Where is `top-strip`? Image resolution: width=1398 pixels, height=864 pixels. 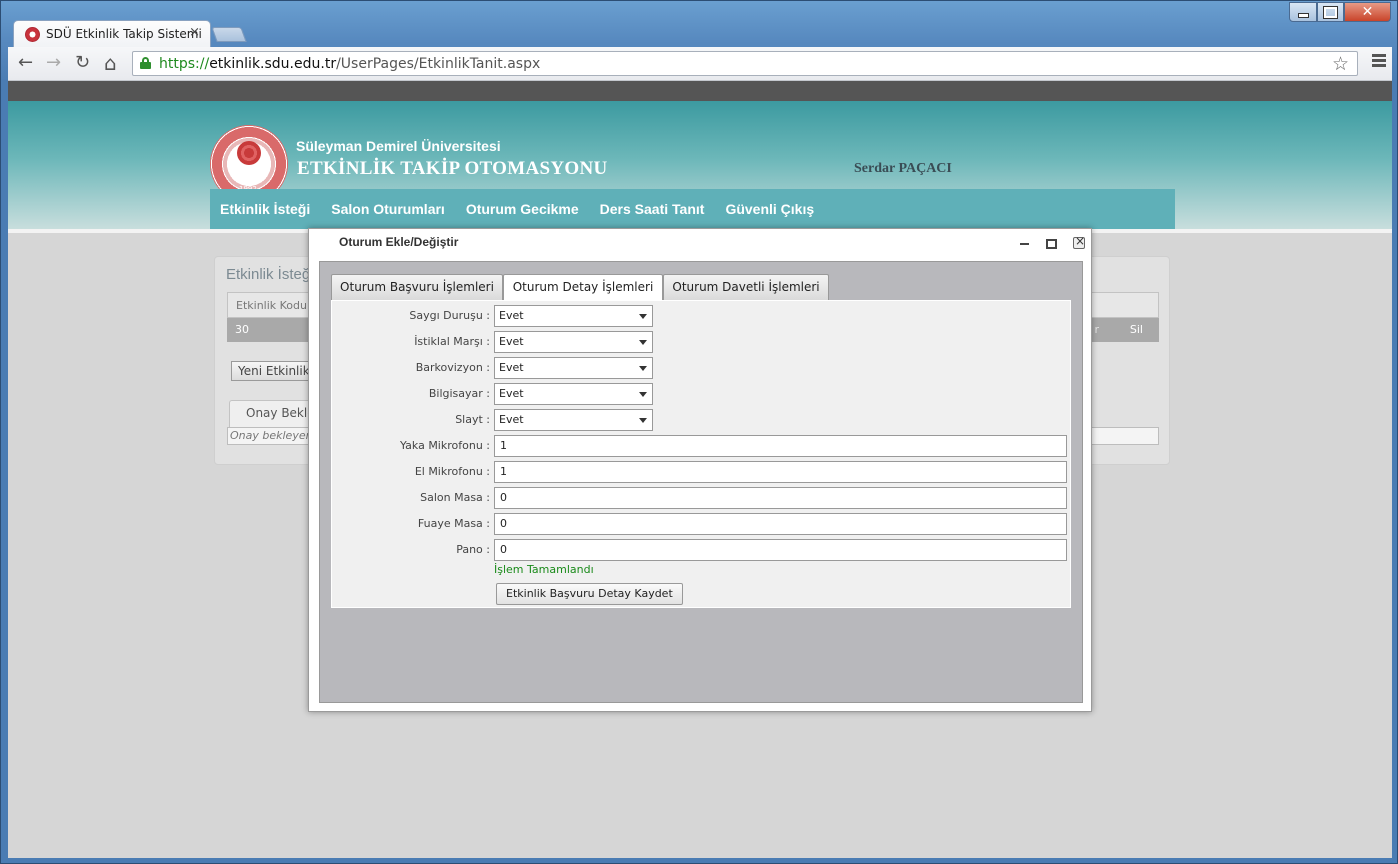 top-strip is located at coordinates (700, 91).